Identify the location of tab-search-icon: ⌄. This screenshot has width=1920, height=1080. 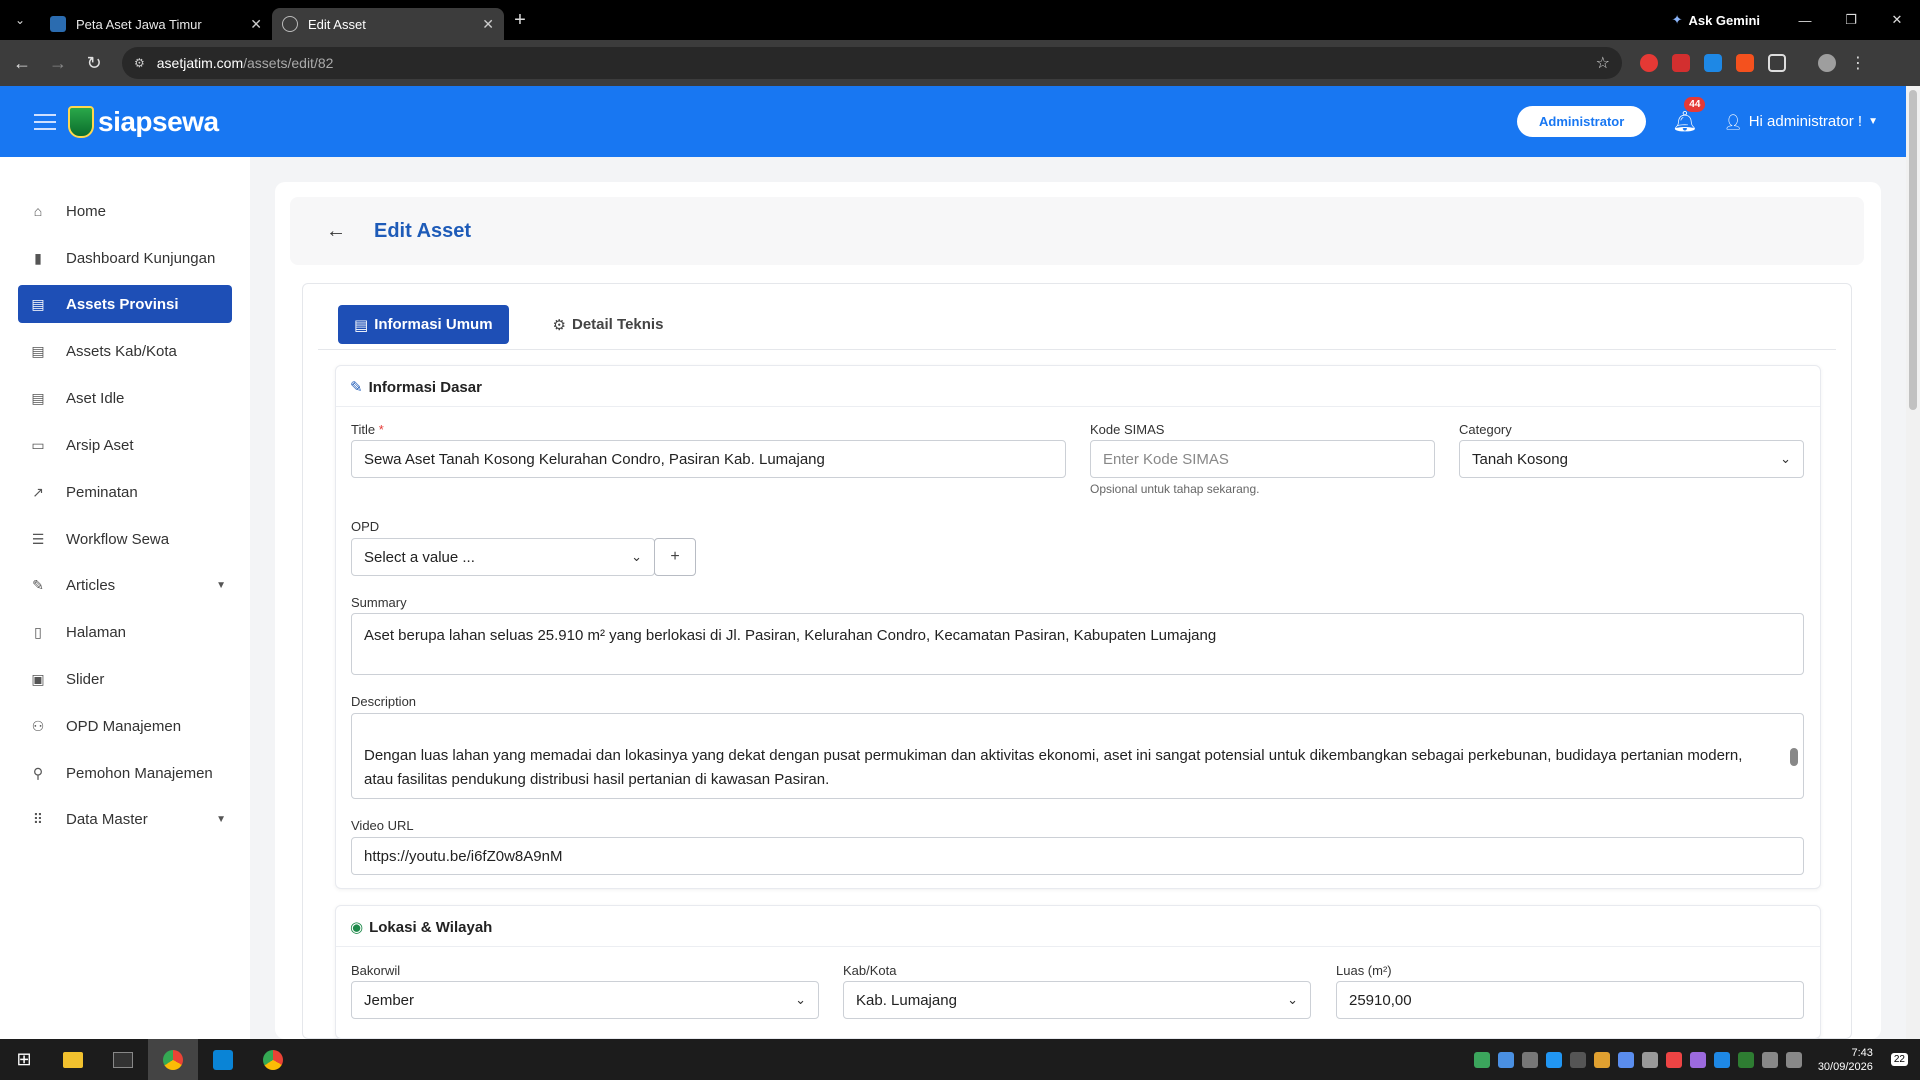
(20, 20).